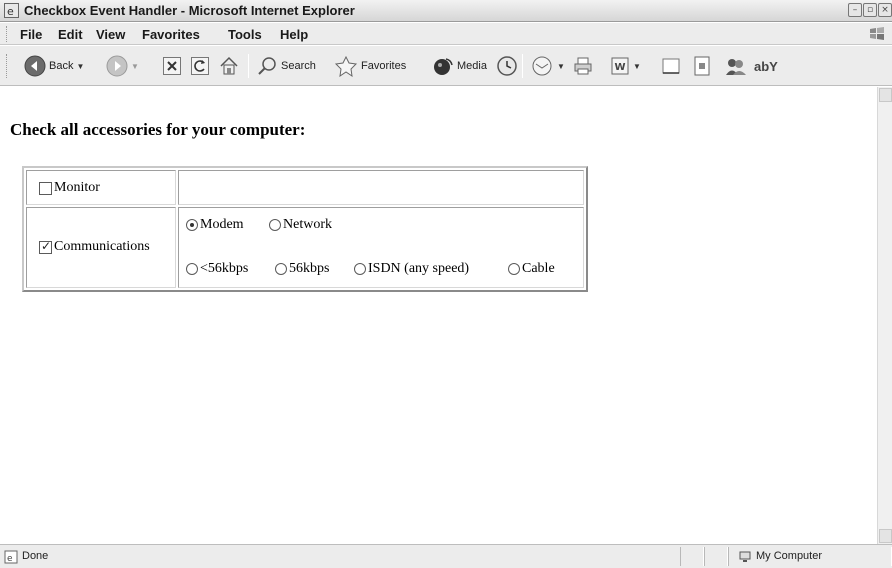 This screenshot has height=568, width=892. Describe the element at coordinates (135, 66) in the screenshot. I see `forward-dropdown-icon: ▼` at that location.